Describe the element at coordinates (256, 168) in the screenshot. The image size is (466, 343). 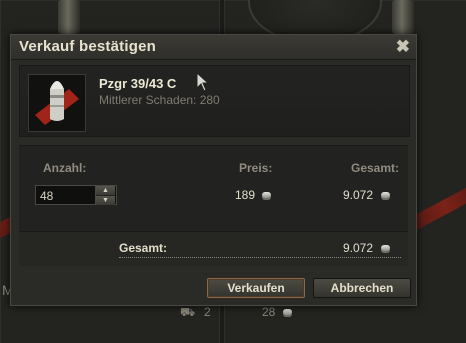
I see `price-label: Preis:` at that location.